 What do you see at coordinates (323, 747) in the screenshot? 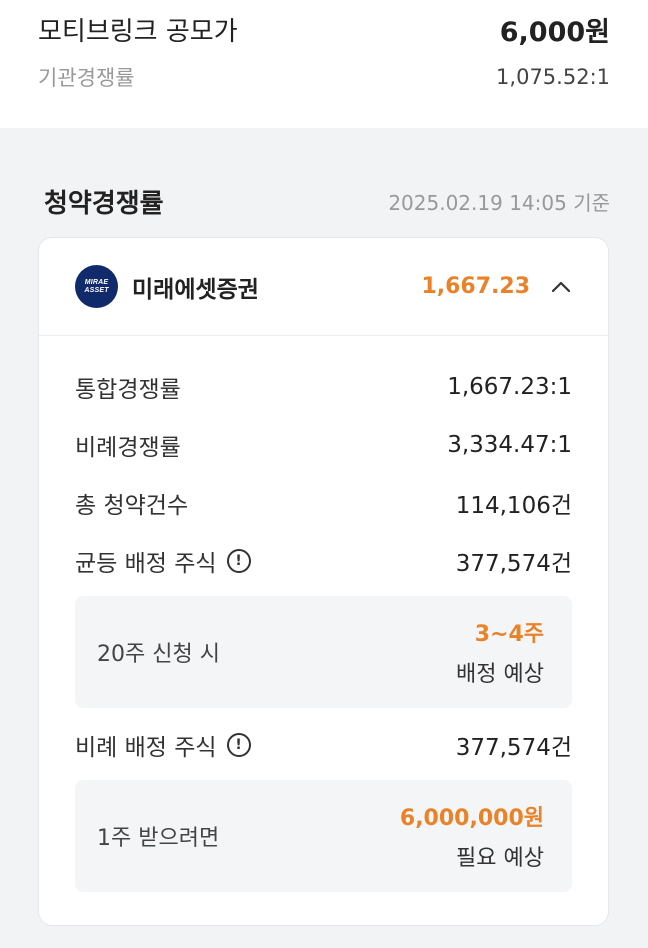
I see `proportional-allocation-row: 비례 배정 주식 ! 377,574건` at bounding box center [323, 747].